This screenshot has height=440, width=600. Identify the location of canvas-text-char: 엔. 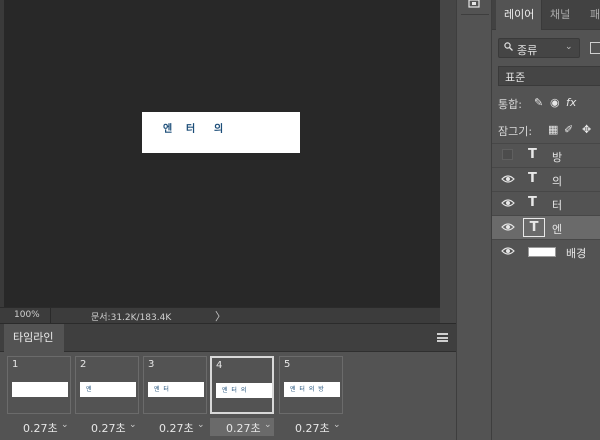
(167, 127).